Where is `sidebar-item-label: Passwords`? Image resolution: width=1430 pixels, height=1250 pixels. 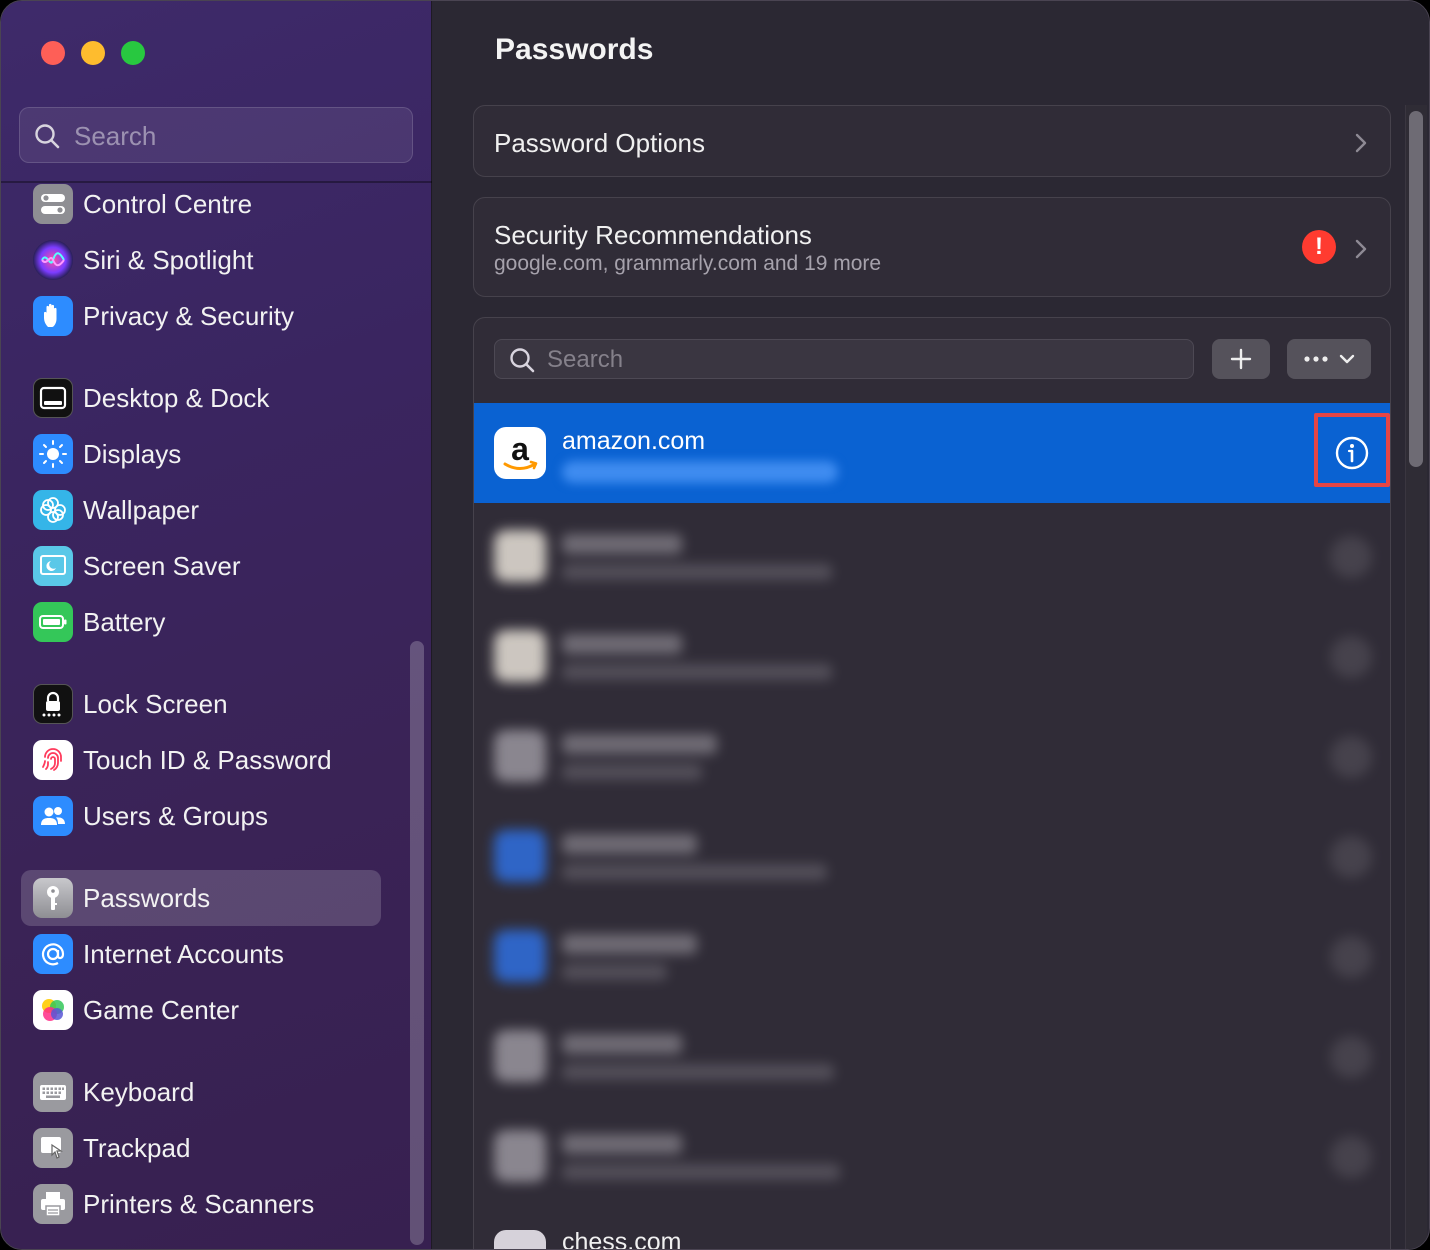 sidebar-item-label: Passwords is located at coordinates (147, 897).